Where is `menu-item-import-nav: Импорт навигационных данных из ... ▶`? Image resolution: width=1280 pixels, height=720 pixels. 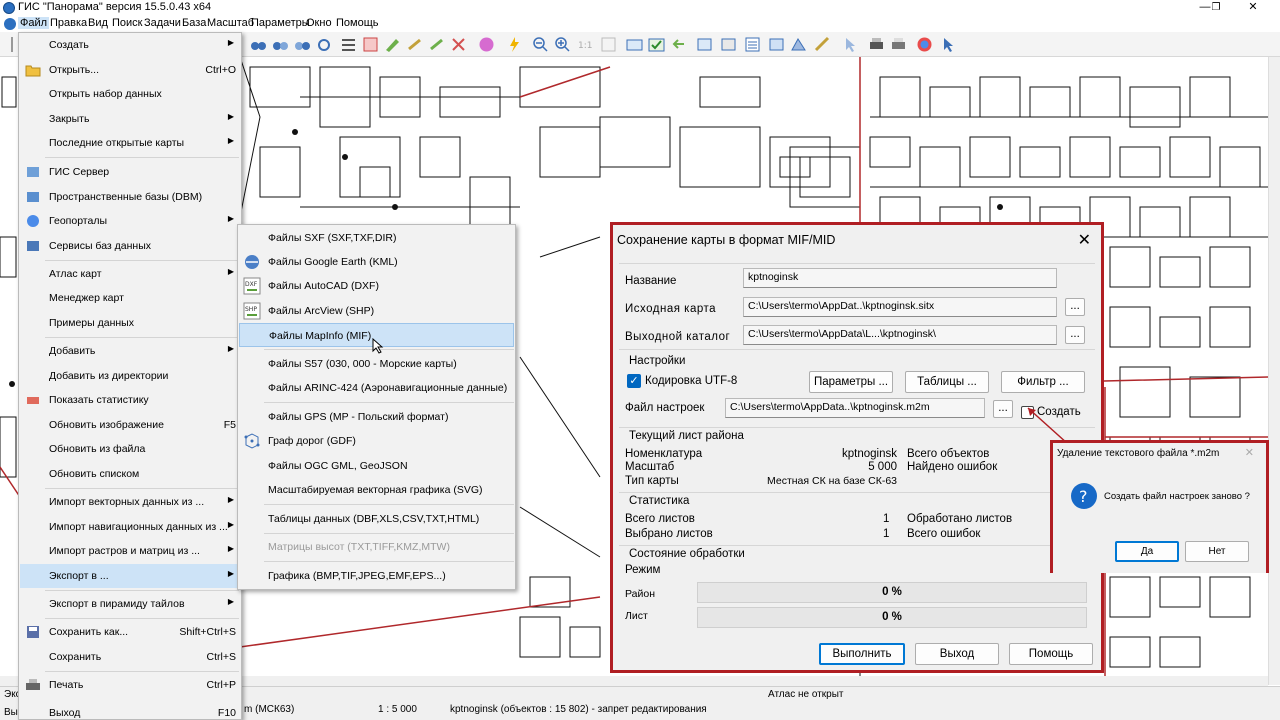
menu-item-import-nav: Импорт навигационных данных из ... ▶ is located at coordinates (130, 527).